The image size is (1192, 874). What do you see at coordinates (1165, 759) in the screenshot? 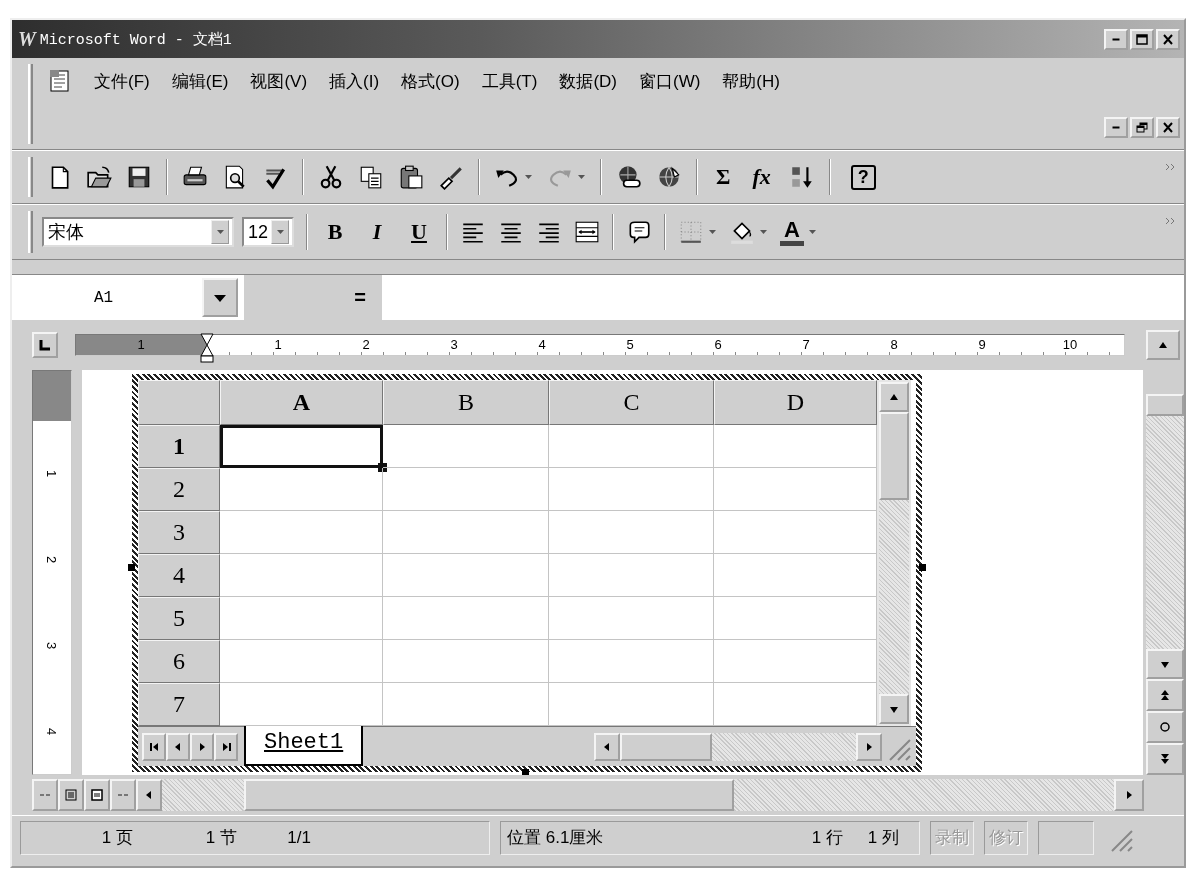
I see `next-page-button` at bounding box center [1165, 759].